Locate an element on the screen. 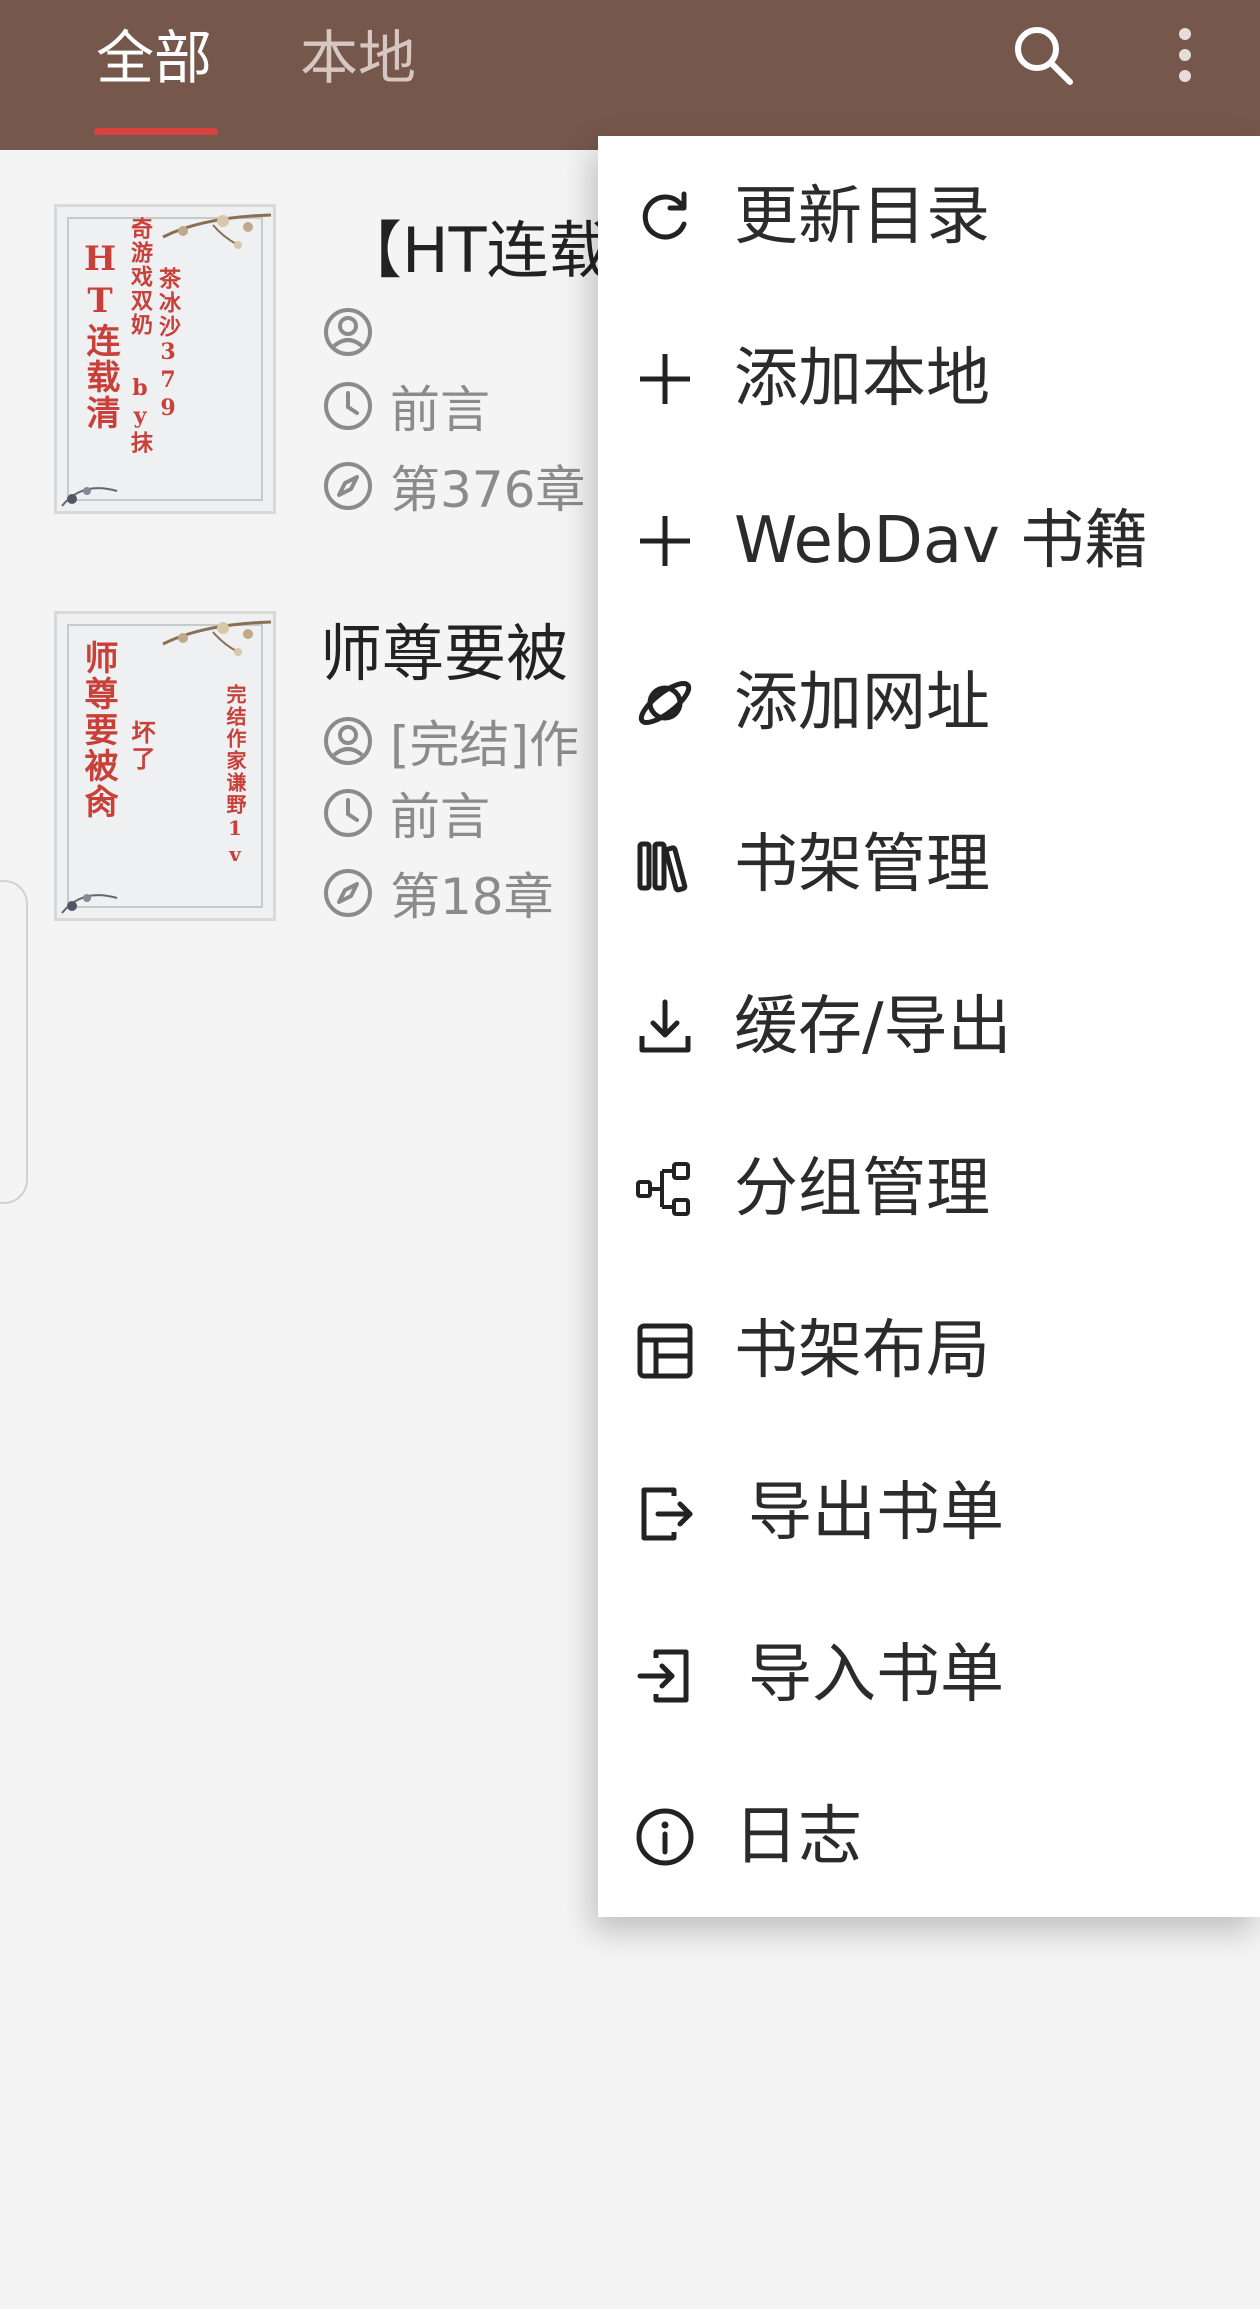 This screenshot has height=2309, width=1260. cover-subtitle-text: 茶冰沙379 is located at coordinates (168, 345).